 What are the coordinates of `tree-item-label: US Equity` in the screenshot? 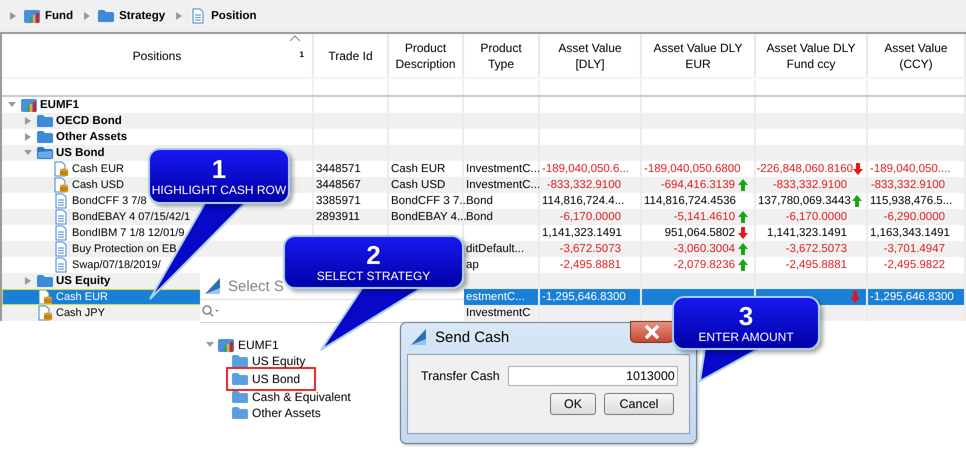 It's located at (279, 361).